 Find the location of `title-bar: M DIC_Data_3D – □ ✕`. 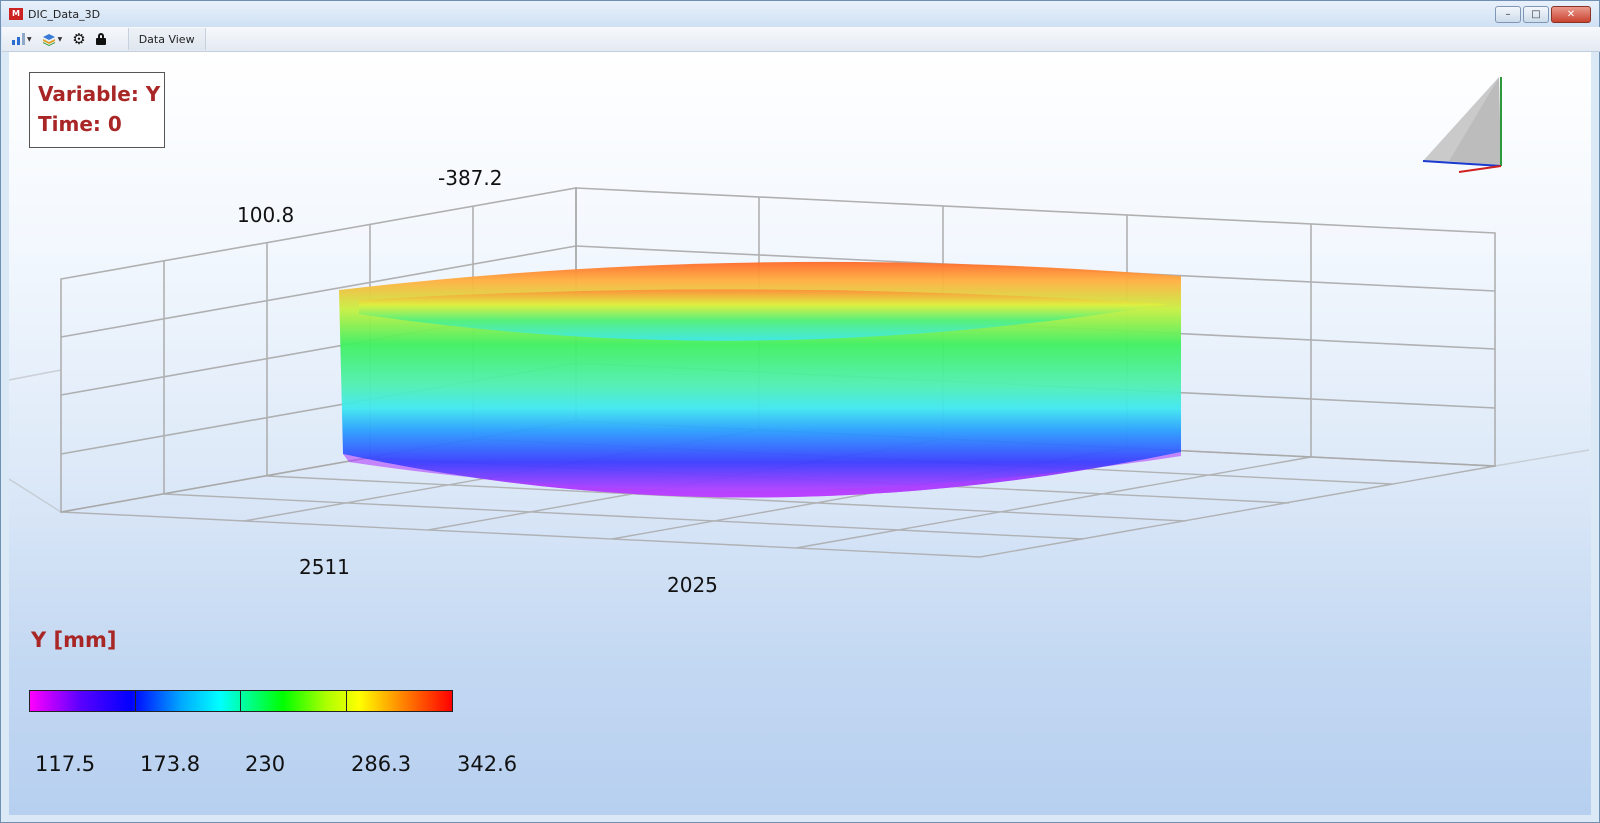

title-bar: M DIC_Data_3D – □ ✕ is located at coordinates (800, 14).